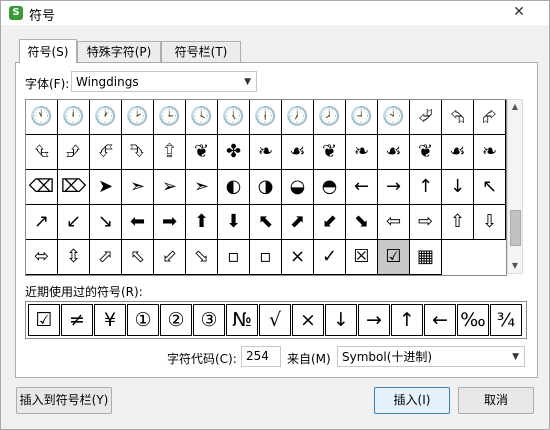  What do you see at coordinates (170, 117) in the screenshot?
I see `symbol-cell: 🕒` at bounding box center [170, 117].